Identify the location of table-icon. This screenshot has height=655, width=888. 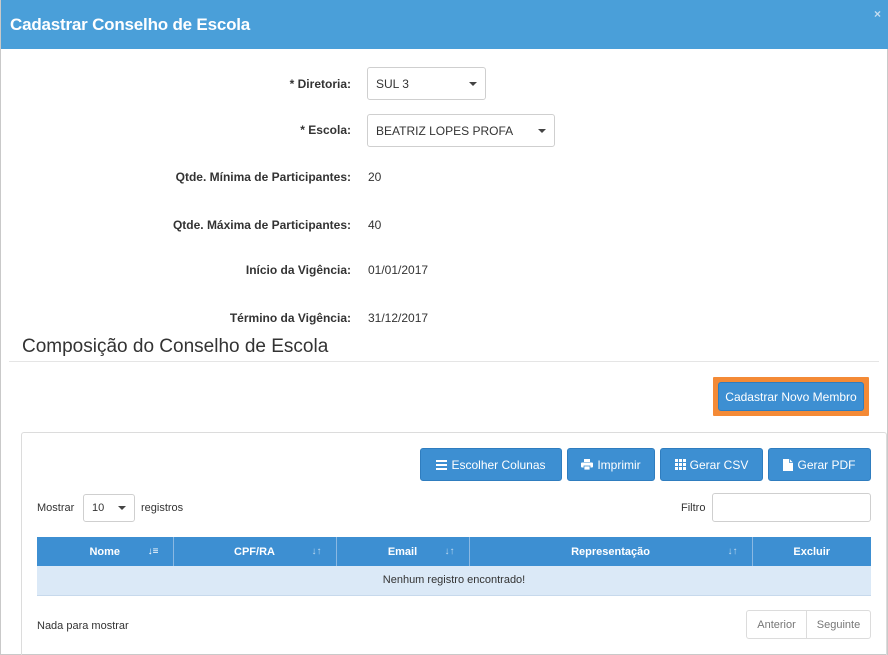
(680, 464).